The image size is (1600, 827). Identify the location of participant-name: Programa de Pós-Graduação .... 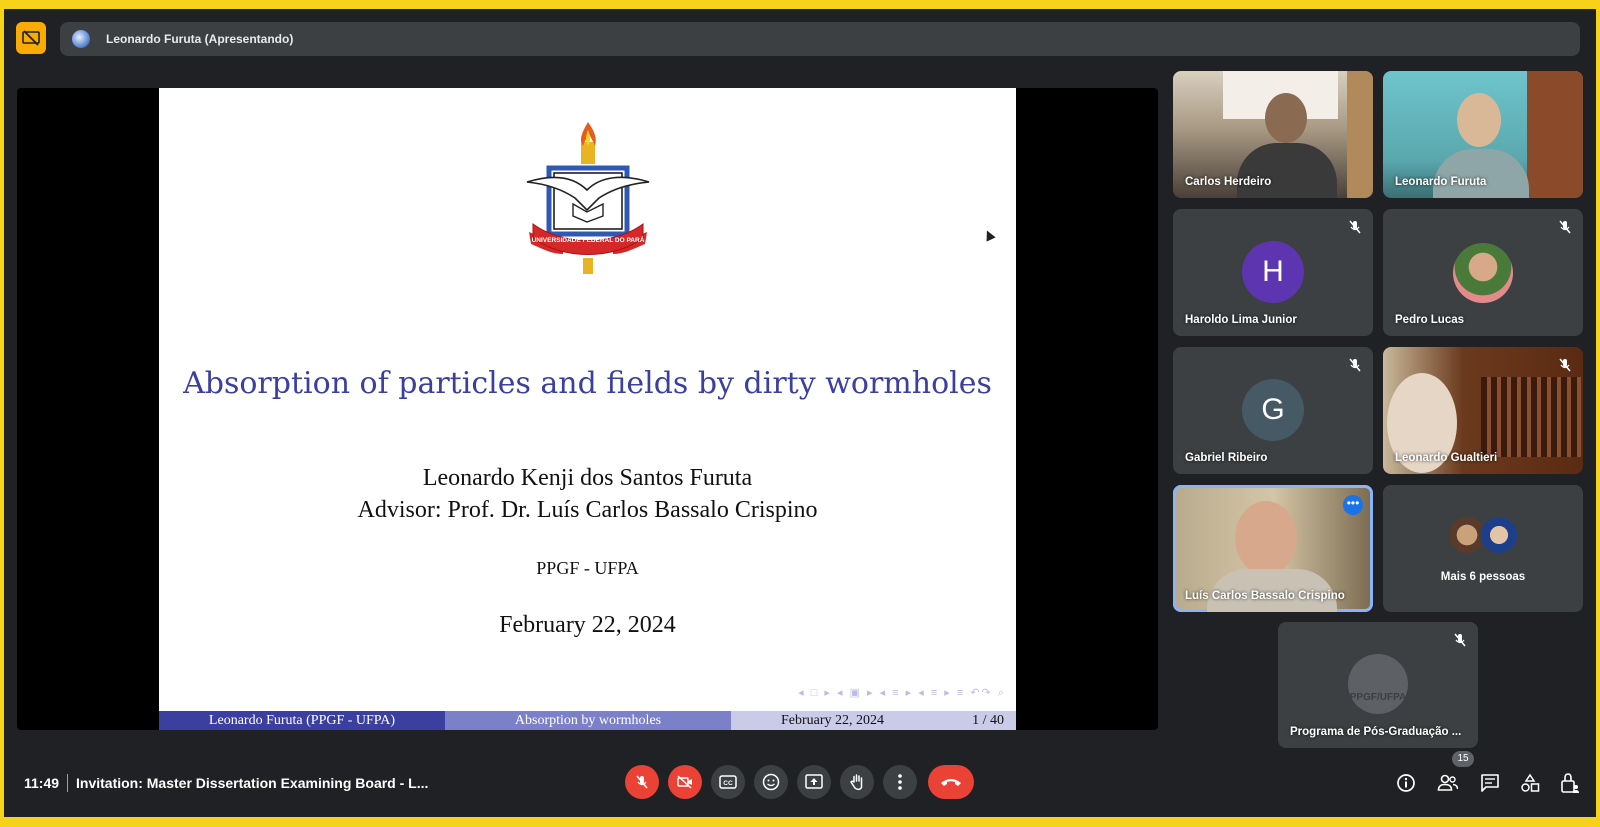
(1376, 732).